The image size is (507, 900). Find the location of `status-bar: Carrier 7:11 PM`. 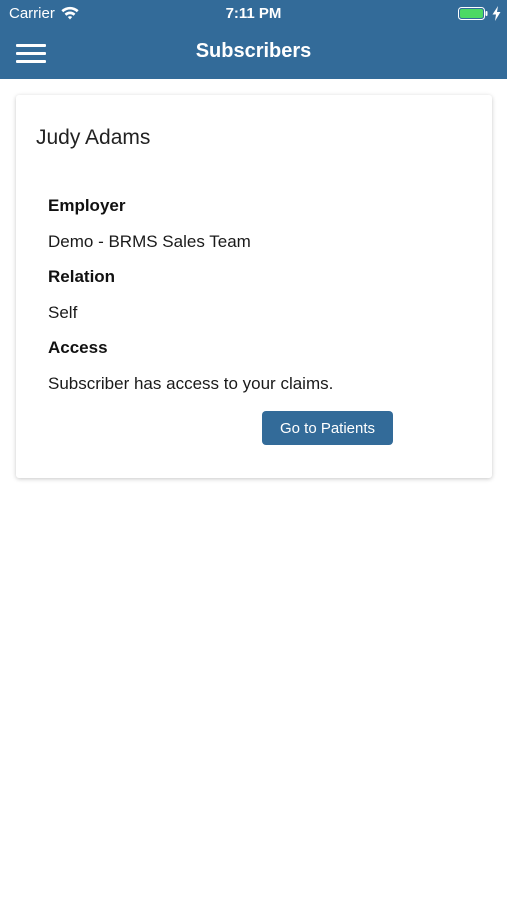

status-bar: Carrier 7:11 PM is located at coordinates (253, 14).